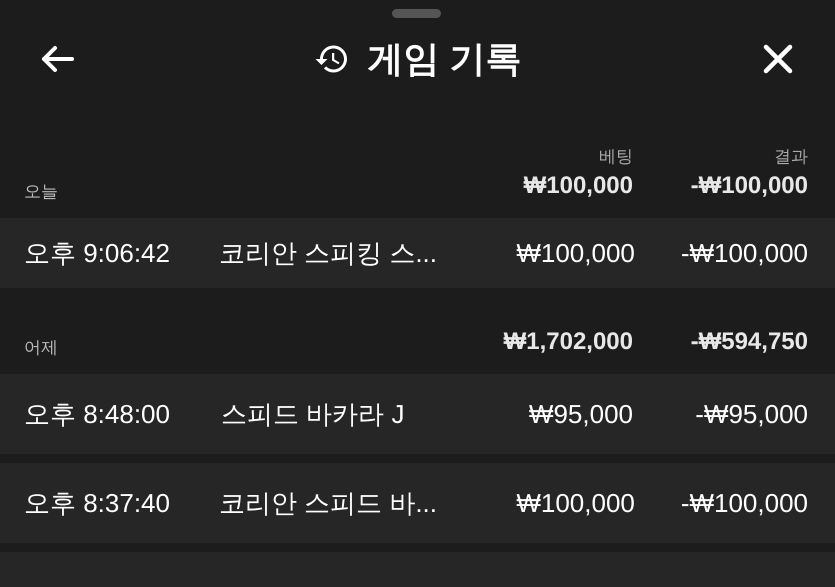 The image size is (835, 587). What do you see at coordinates (313, 414) in the screenshot?
I see `game-name: 스피드 바카라 J` at bounding box center [313, 414].